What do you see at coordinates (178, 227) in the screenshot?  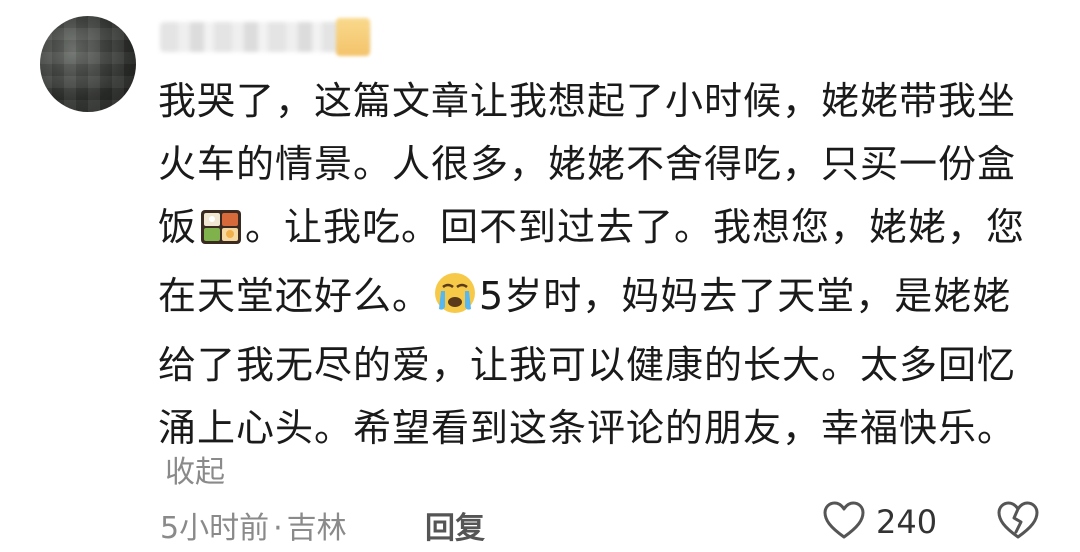 I see `comment-line-3a: 饭` at bounding box center [178, 227].